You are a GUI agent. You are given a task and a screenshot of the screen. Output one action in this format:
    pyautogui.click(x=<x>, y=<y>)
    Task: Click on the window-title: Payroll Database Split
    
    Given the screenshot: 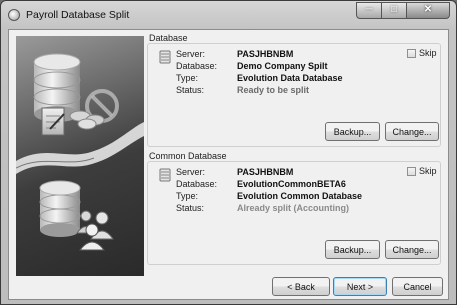 What is the action you would take?
    pyautogui.click(x=78, y=15)
    